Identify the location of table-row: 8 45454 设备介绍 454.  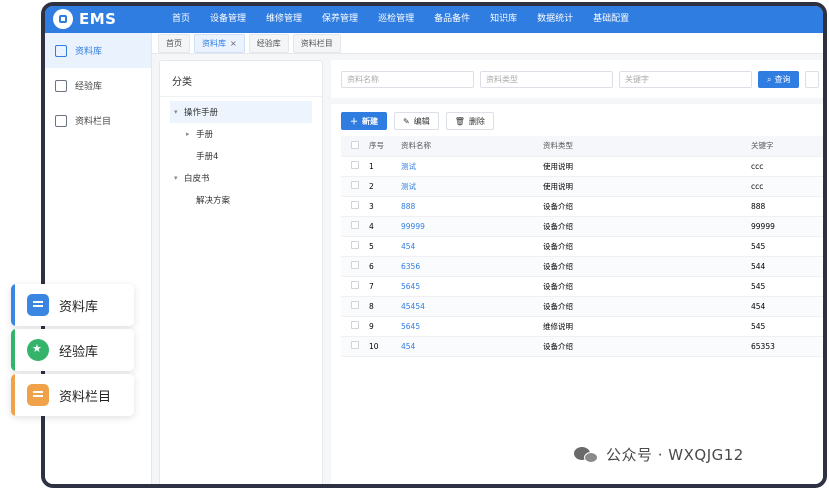
(582, 306).